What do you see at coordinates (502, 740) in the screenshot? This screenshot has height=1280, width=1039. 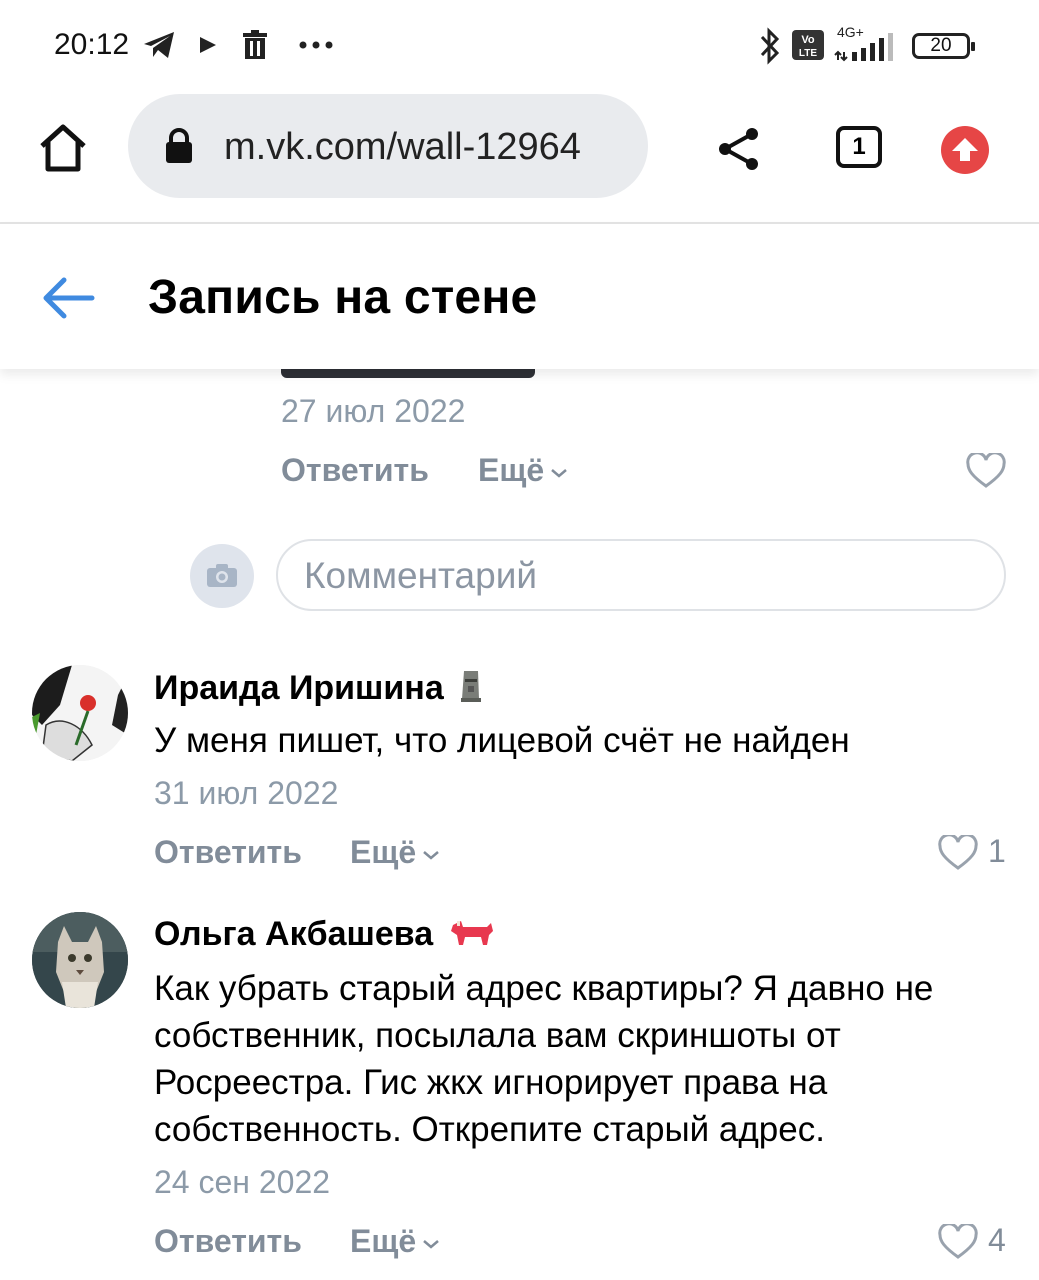 I see `comment-text: У меня пишет, что лицевой счёт не найден` at bounding box center [502, 740].